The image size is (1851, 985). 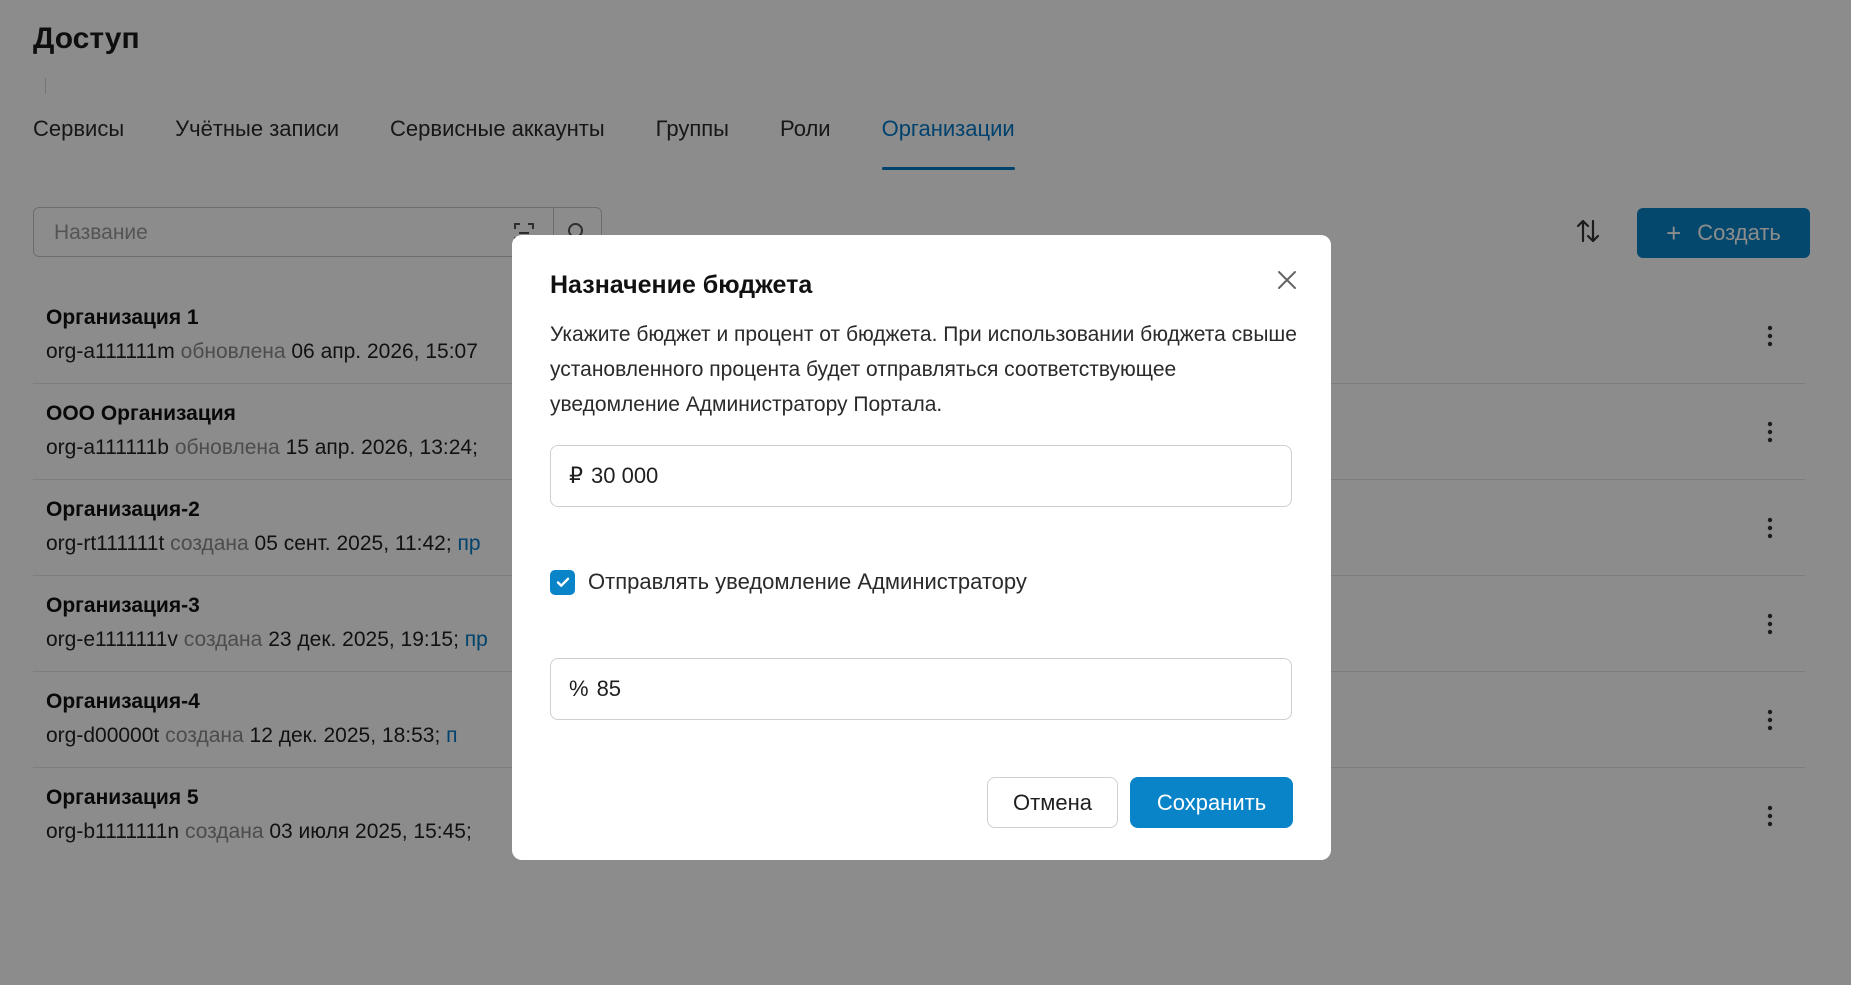 What do you see at coordinates (807, 581) in the screenshot?
I see `notify-label: Отправлять уведомление Администратору` at bounding box center [807, 581].